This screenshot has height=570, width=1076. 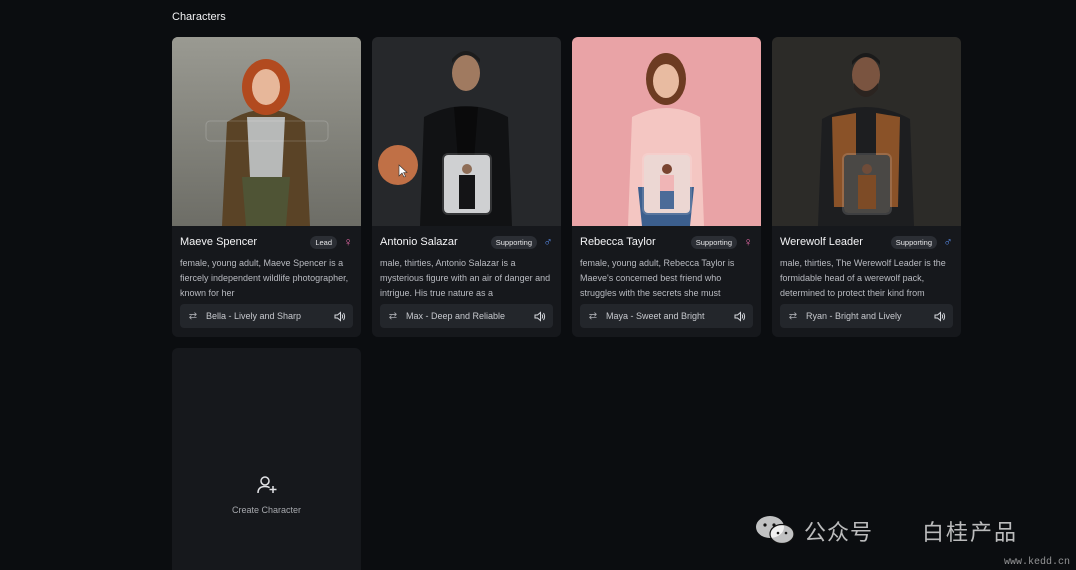 What do you see at coordinates (839, 532) in the screenshot?
I see `watermark-text: 公众号` at bounding box center [839, 532].